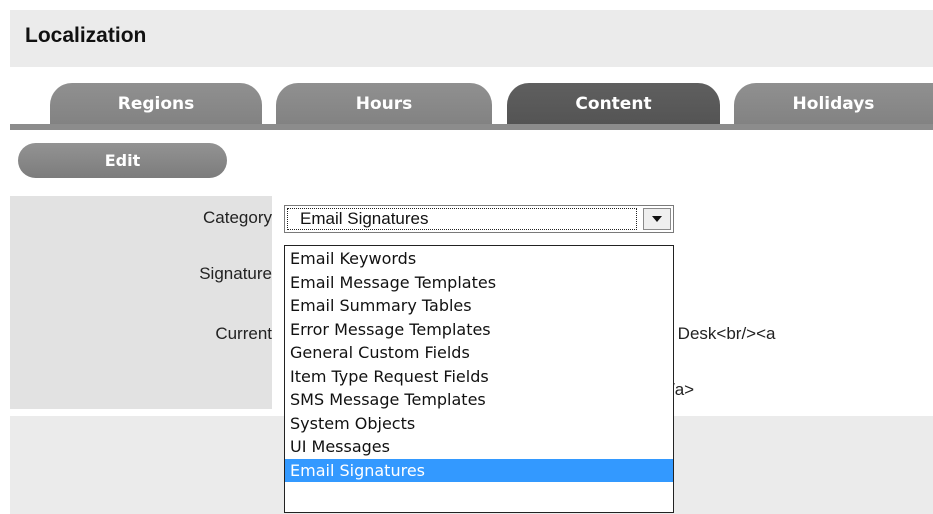  What do you see at coordinates (479, 447) in the screenshot?
I see `dropdown-option-ui-messages: UI Messages` at bounding box center [479, 447].